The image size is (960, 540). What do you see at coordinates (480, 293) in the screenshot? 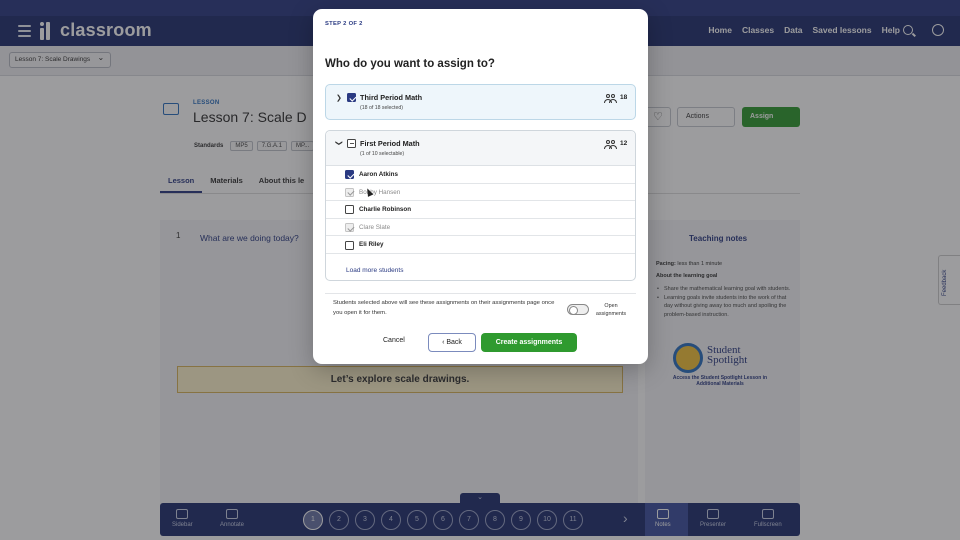
I see `divider` at bounding box center [480, 293].